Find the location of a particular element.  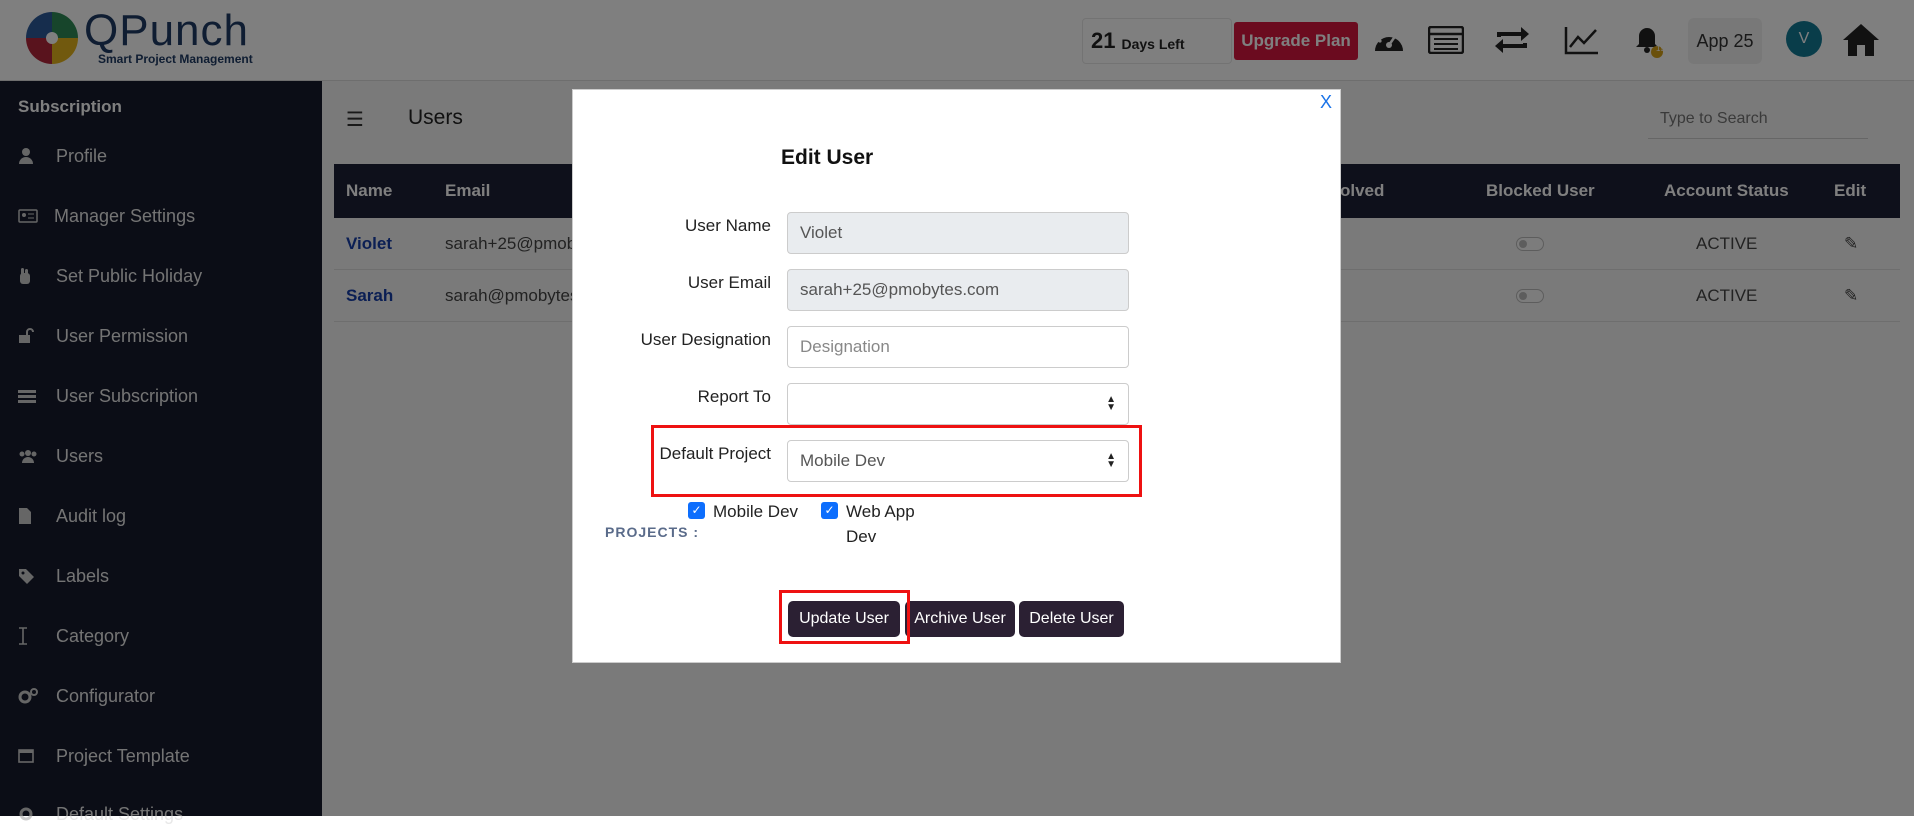

report-to-label: Report To is located at coordinates (734, 396).